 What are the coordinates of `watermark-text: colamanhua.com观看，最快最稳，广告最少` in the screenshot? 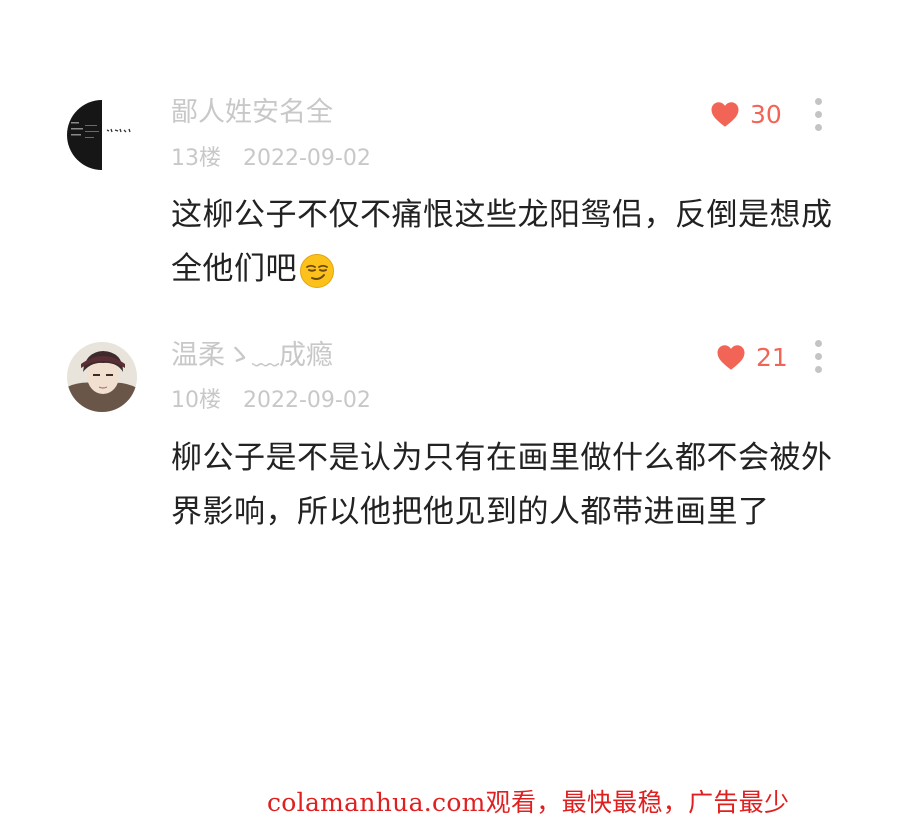 It's located at (528, 802).